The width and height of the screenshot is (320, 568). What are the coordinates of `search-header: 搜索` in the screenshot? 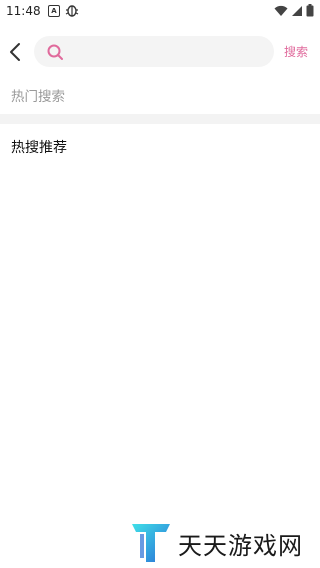 It's located at (160, 52).